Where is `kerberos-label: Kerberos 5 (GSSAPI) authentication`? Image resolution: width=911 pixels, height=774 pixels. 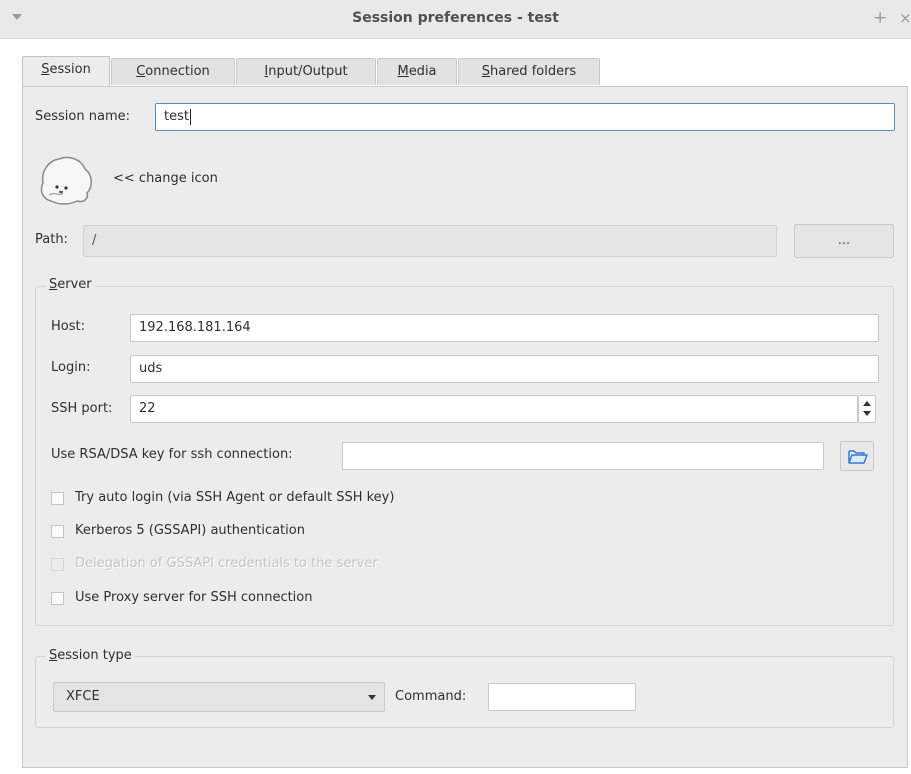
kerberos-label: Kerberos 5 (GSSAPI) authentication is located at coordinates (190, 530).